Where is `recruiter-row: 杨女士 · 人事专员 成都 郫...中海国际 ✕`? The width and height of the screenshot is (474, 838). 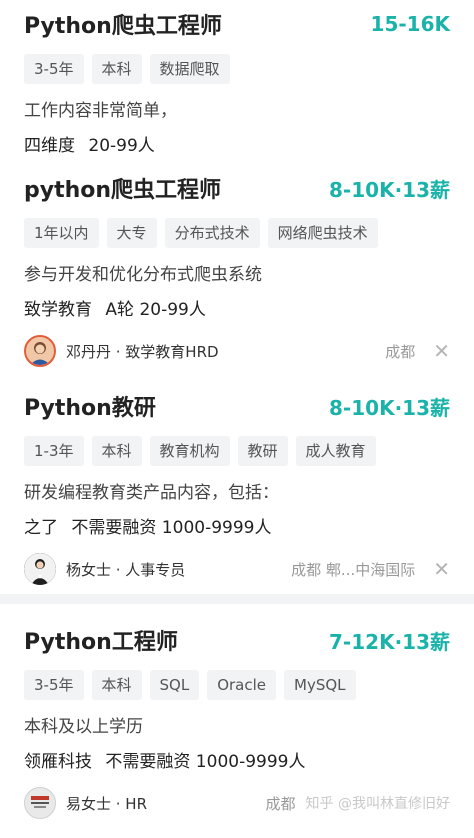 recruiter-row: 杨女士 · 人事专员 成都 郫...中海国际 ✕ is located at coordinates (237, 569).